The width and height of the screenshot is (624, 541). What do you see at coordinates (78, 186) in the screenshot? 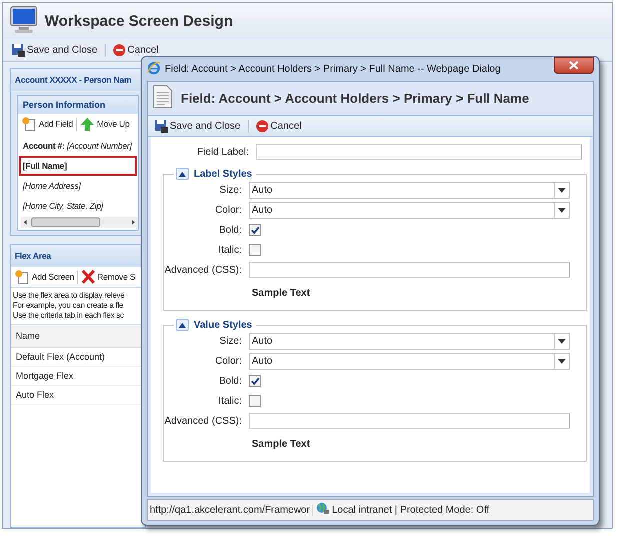
I see `field-row: [Home Address]` at bounding box center [78, 186].